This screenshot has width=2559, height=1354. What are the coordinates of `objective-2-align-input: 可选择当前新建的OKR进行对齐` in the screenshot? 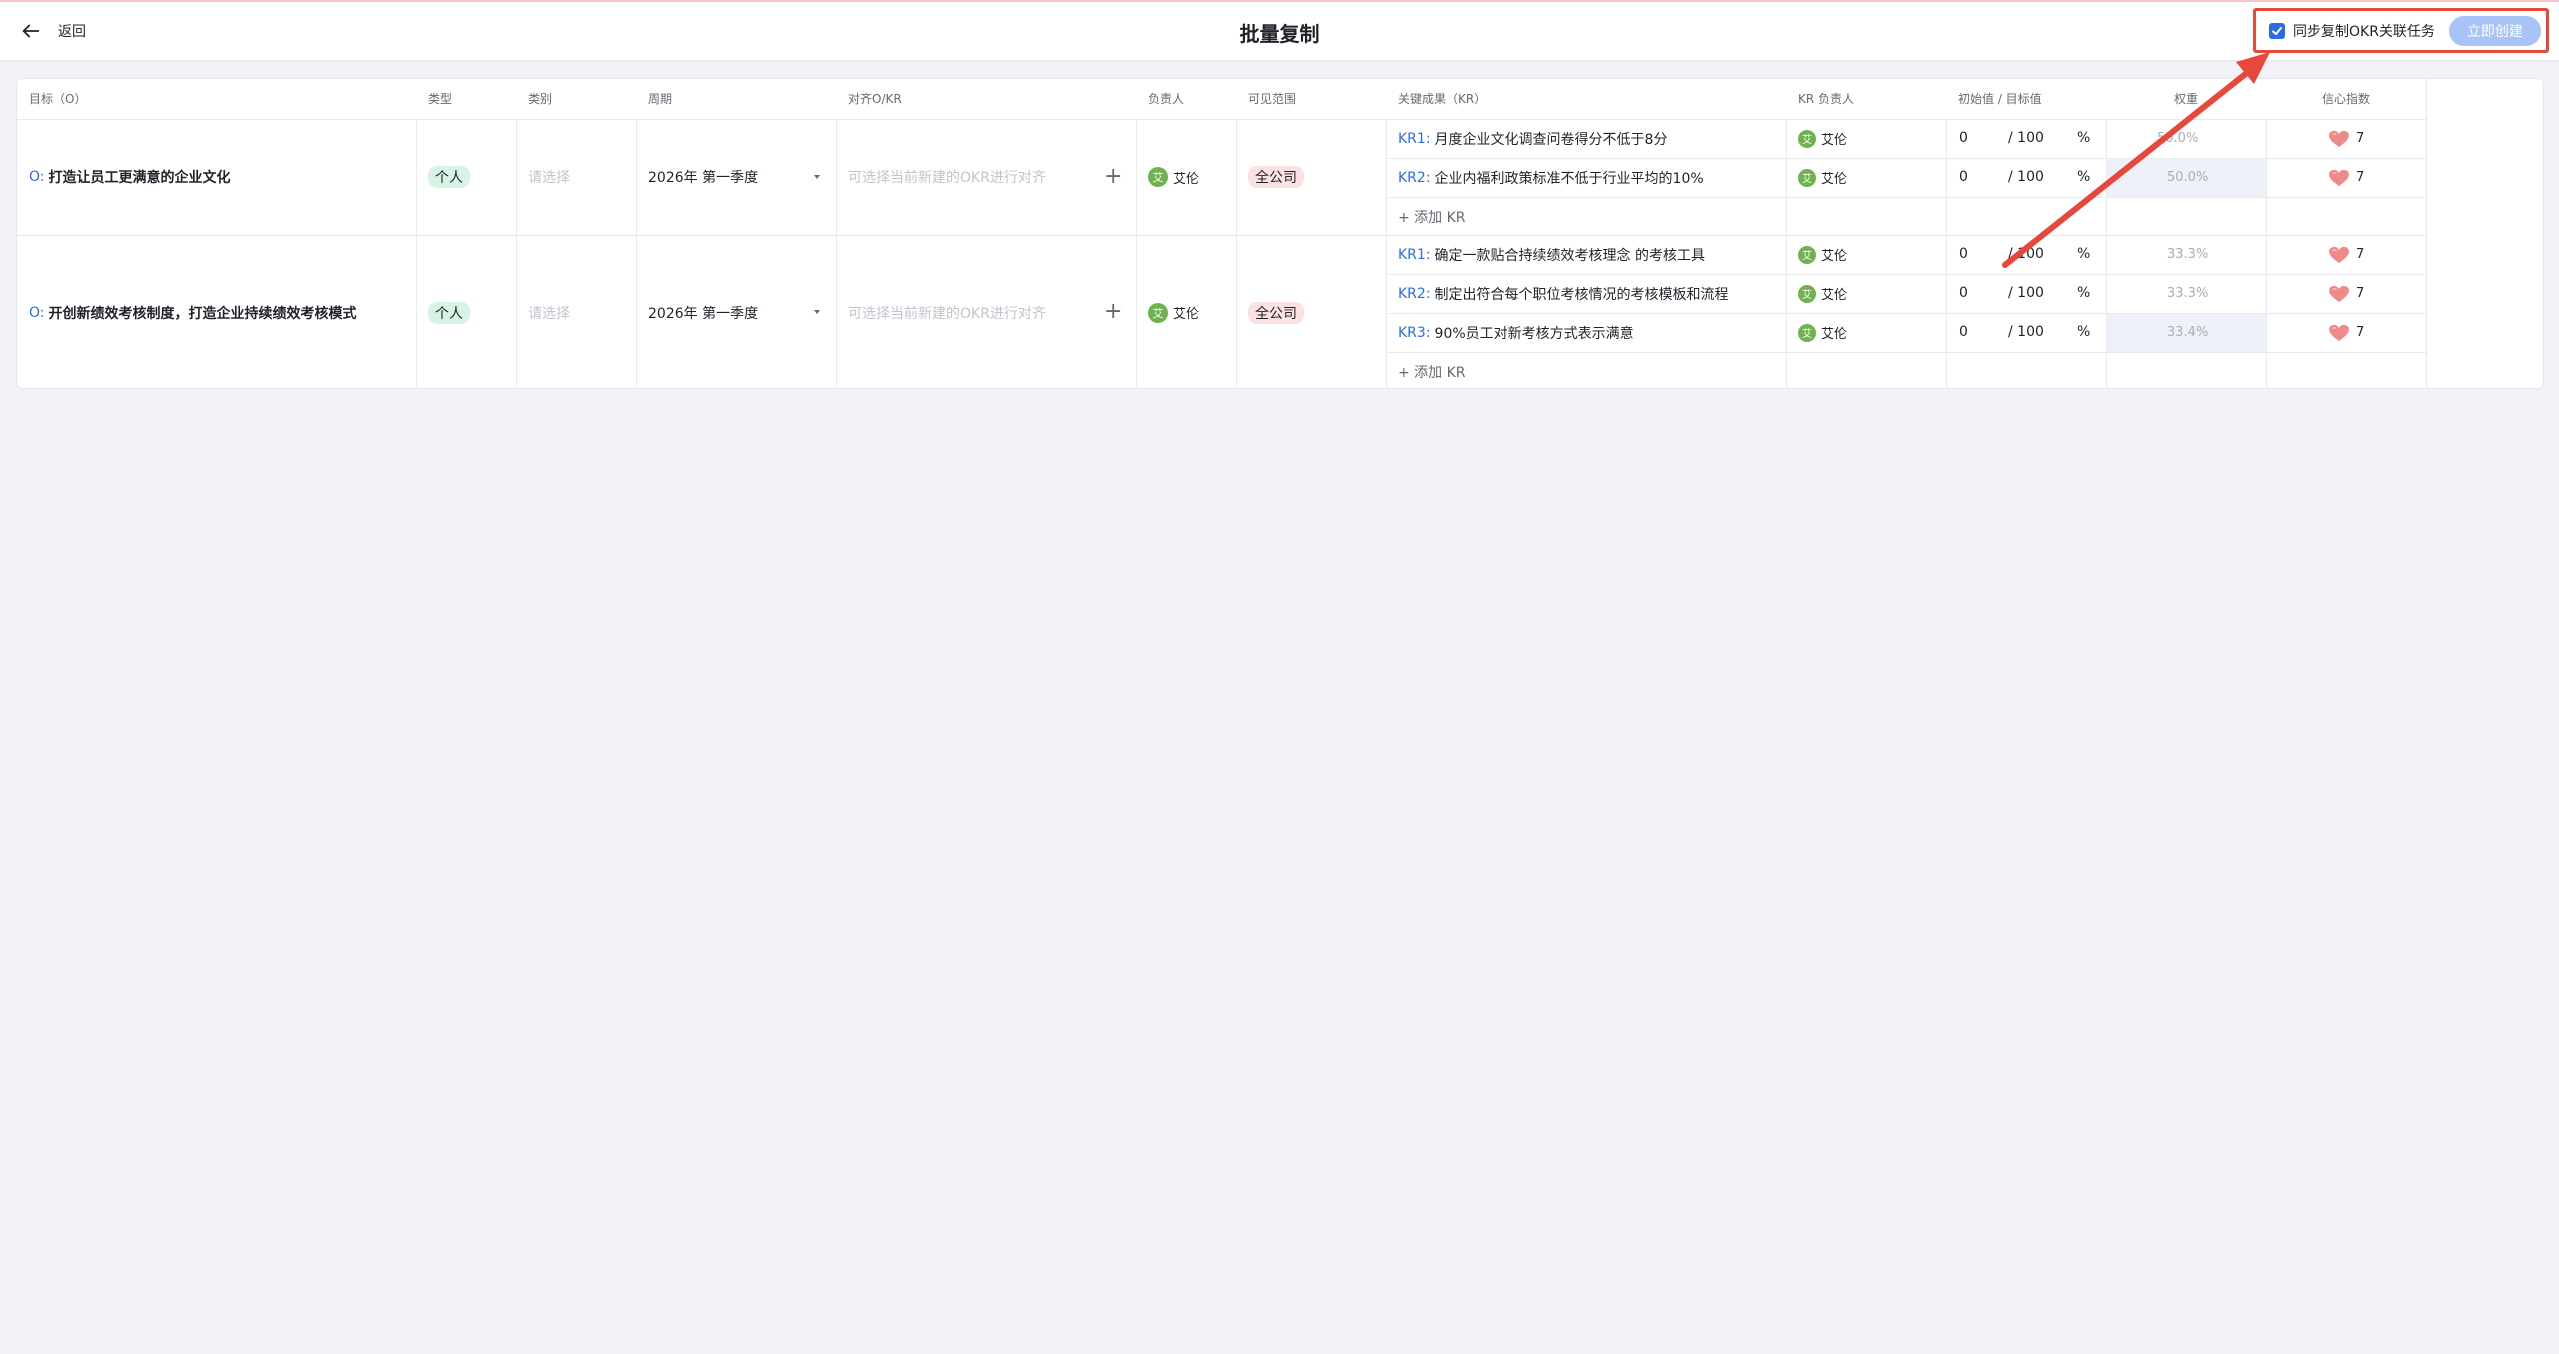 It's located at (947, 312).